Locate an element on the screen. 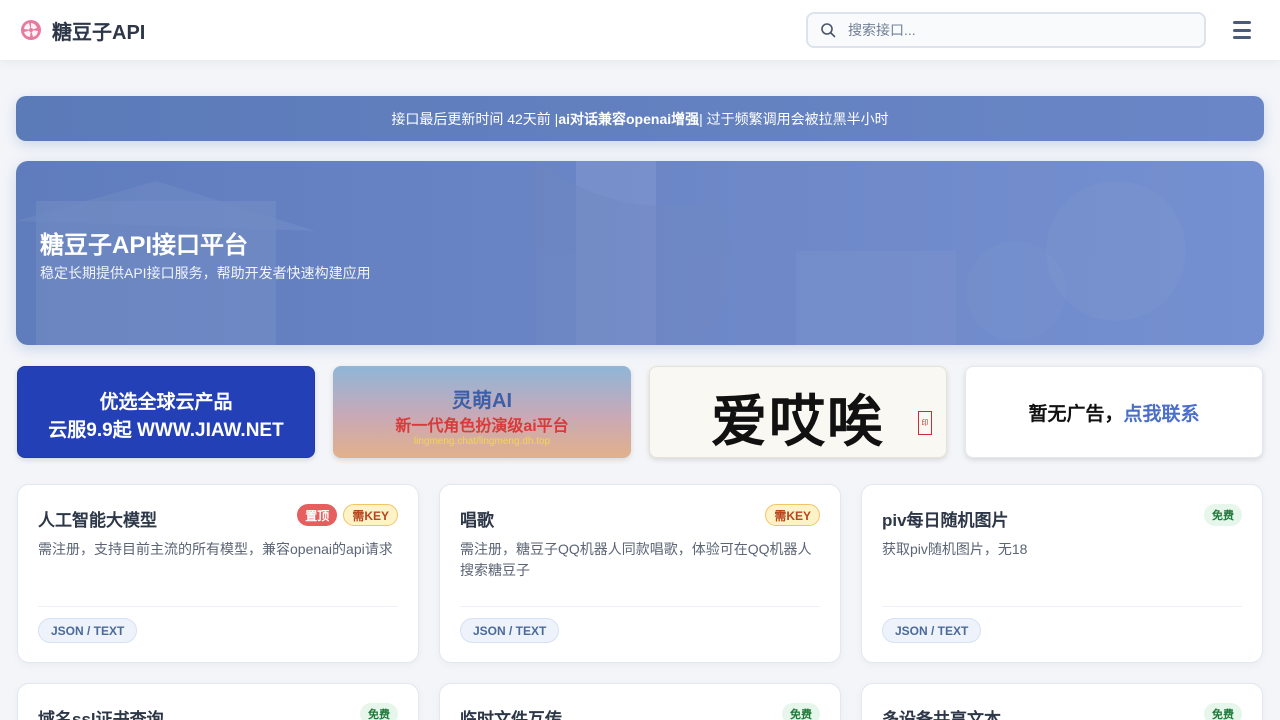 This screenshot has height=720, width=1280. api-card-piv: piv每日随机图片 免费 获取piv随机图片，无18 JSON / TEXT is located at coordinates (1062, 573).